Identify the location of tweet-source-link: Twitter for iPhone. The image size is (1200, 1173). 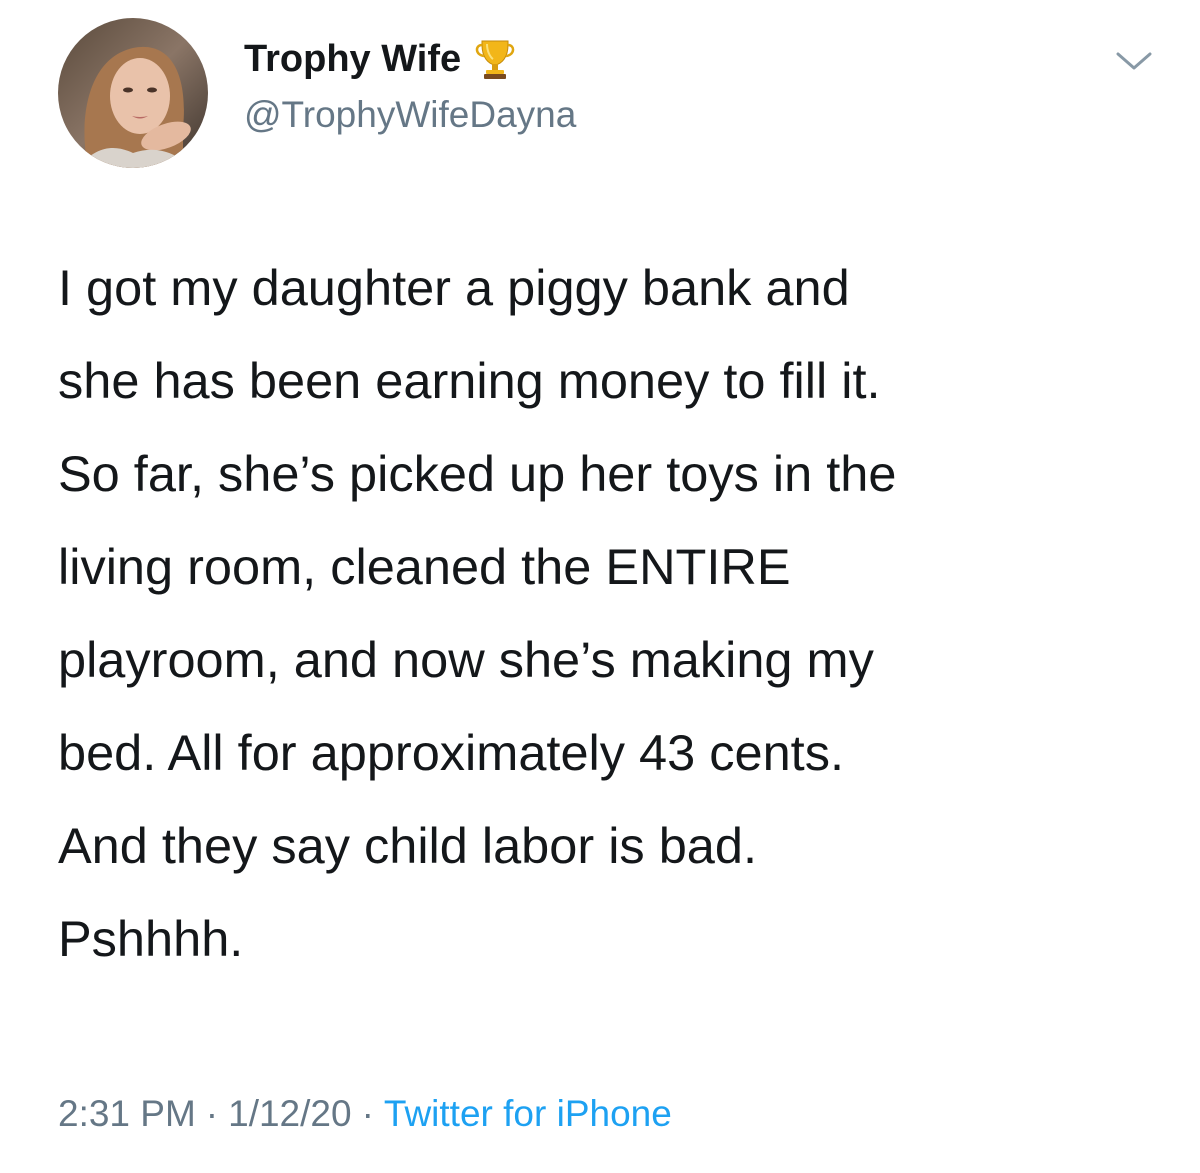
(528, 1113).